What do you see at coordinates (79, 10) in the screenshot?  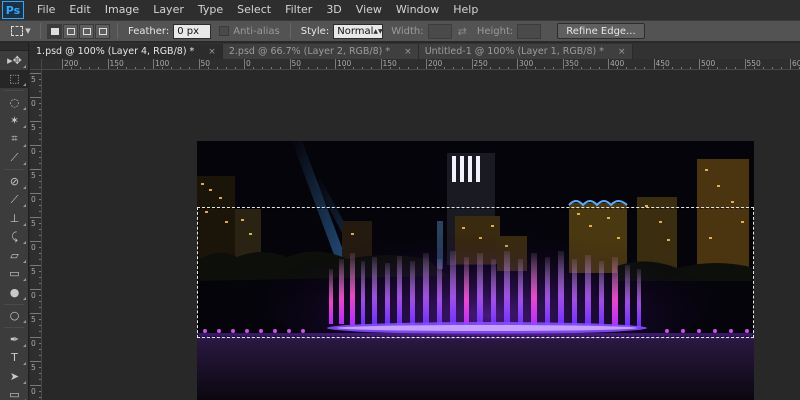 I see `menu-edit: Edit` at bounding box center [79, 10].